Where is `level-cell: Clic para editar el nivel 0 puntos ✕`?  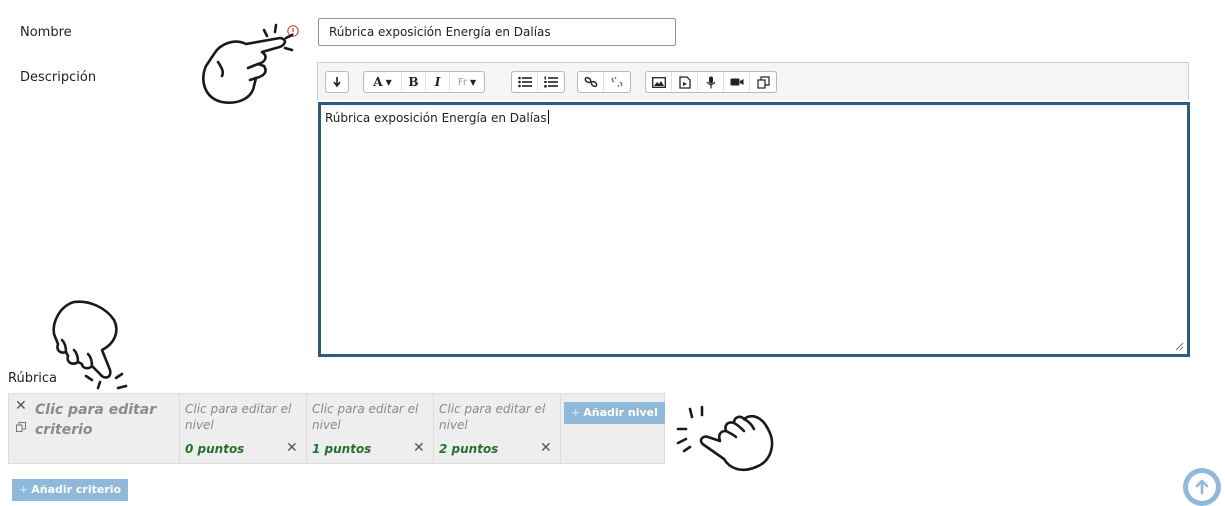
level-cell: Clic para editar el nivel 0 puntos ✕ is located at coordinates (243, 428).